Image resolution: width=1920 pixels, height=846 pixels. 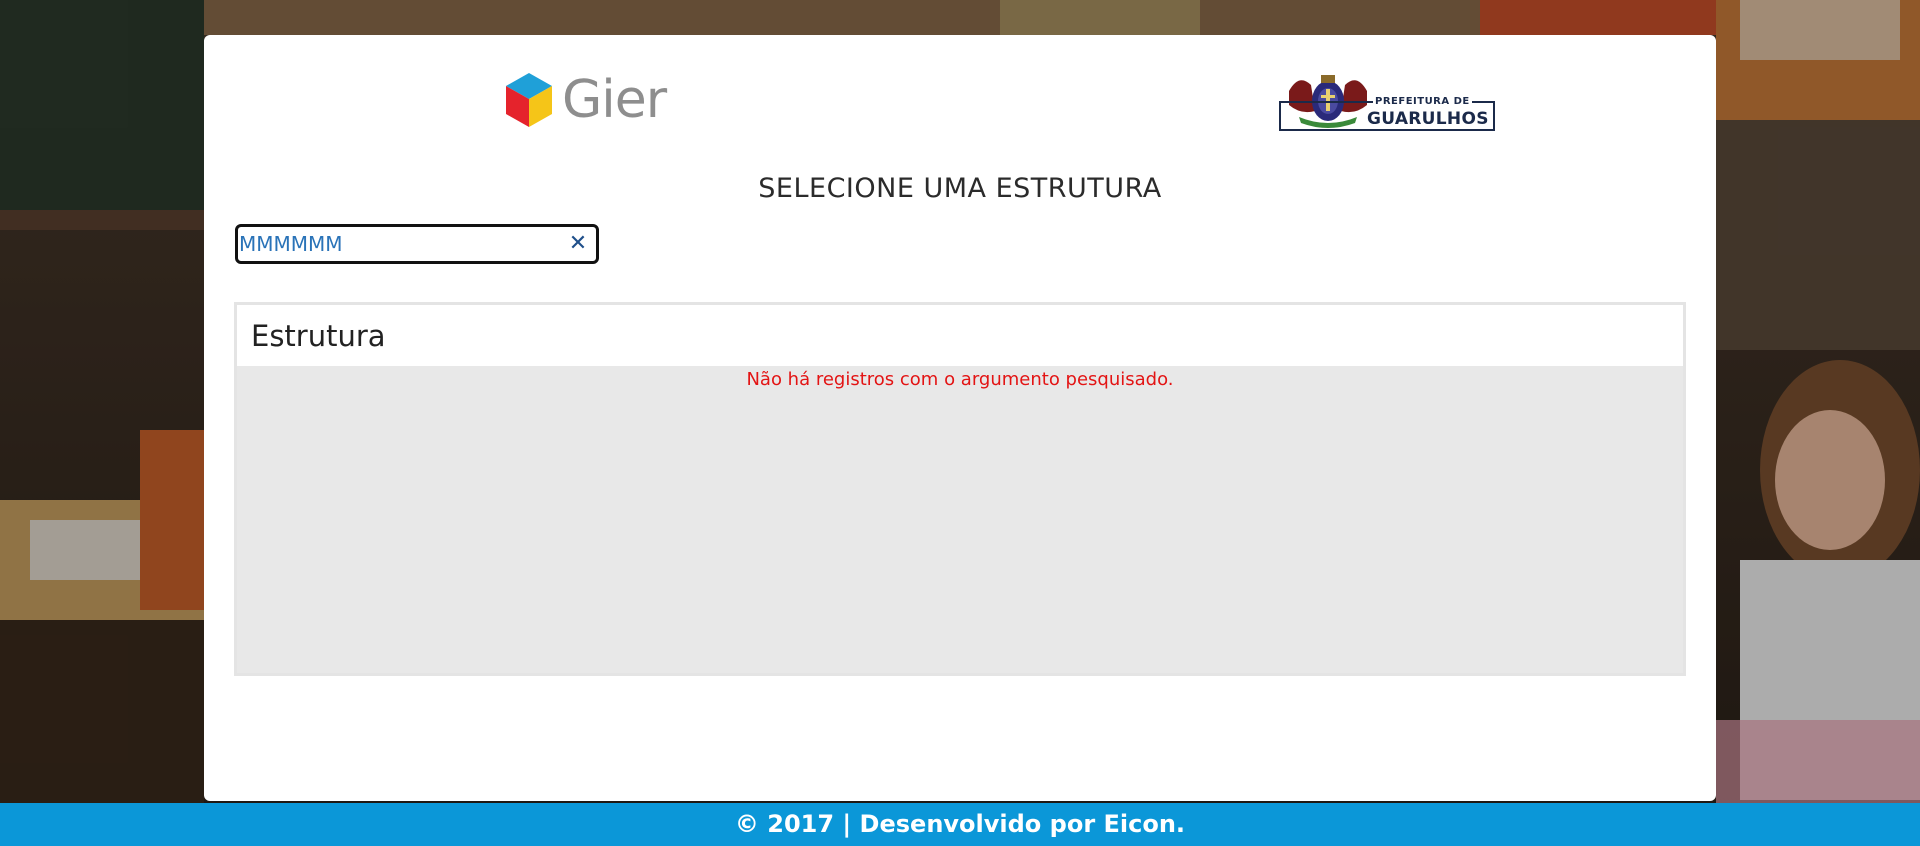 What do you see at coordinates (578, 244) in the screenshot?
I see `clear-search-icon: ✕` at bounding box center [578, 244].